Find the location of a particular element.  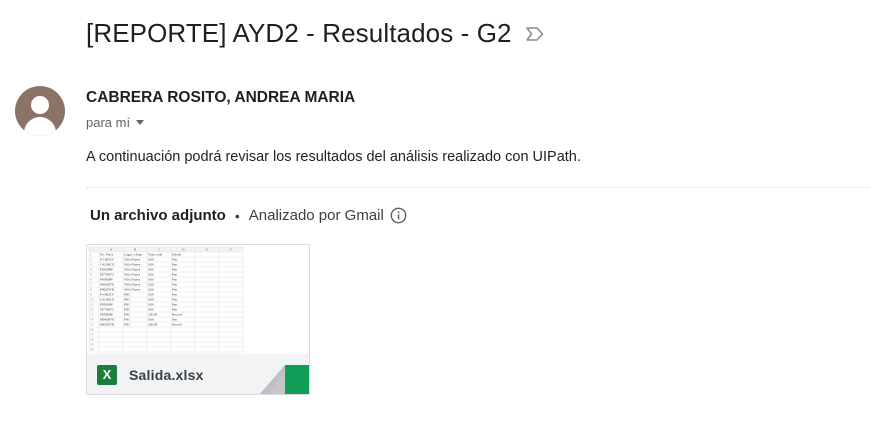

sender-name: CABRERA ROSITO, ANDREA MARIA is located at coordinates (220, 98).